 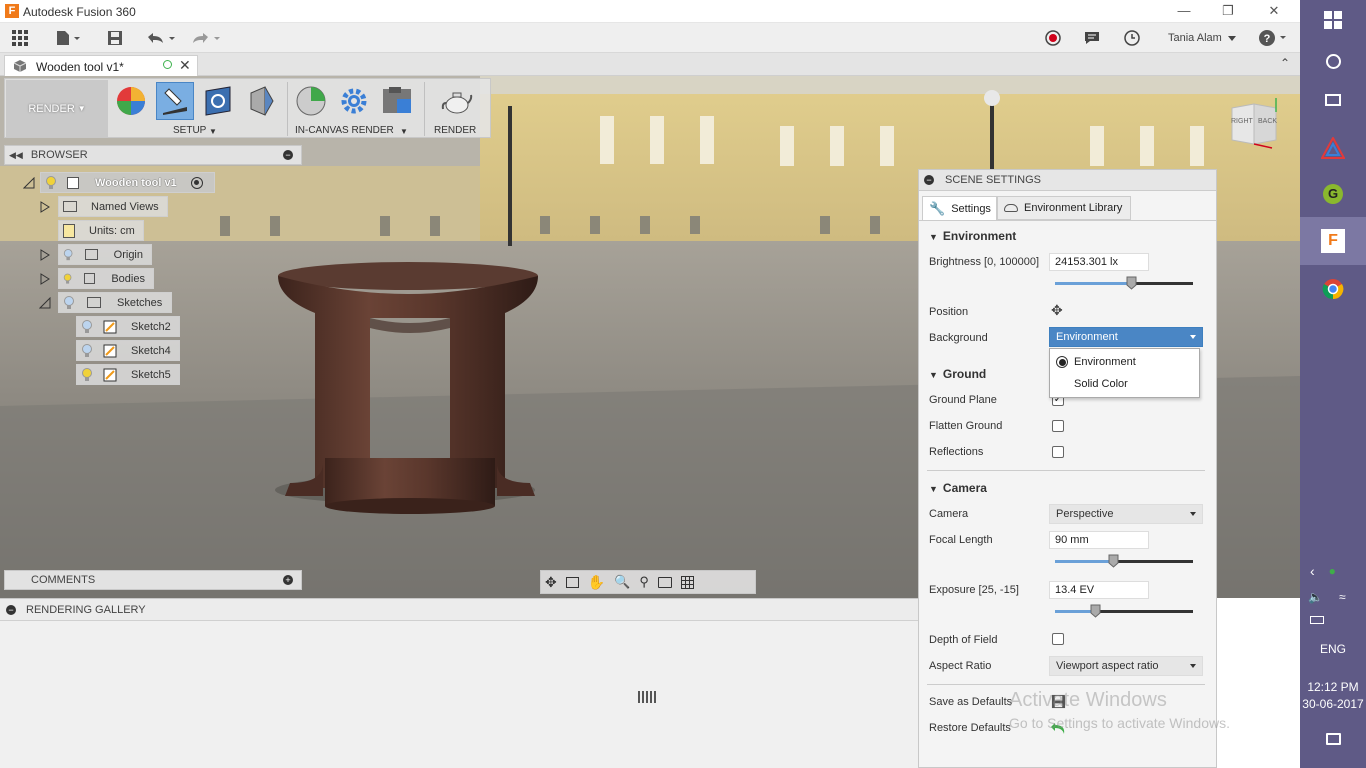 I want to click on save-icon, so click(x=115, y=38).